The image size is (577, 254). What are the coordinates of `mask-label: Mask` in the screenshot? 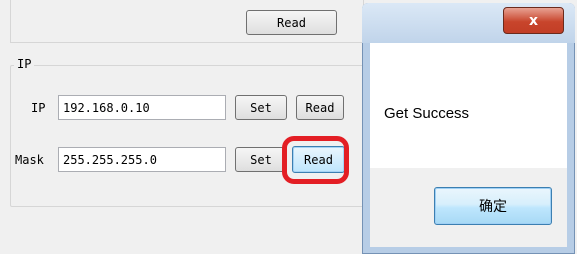 It's located at (29, 160).